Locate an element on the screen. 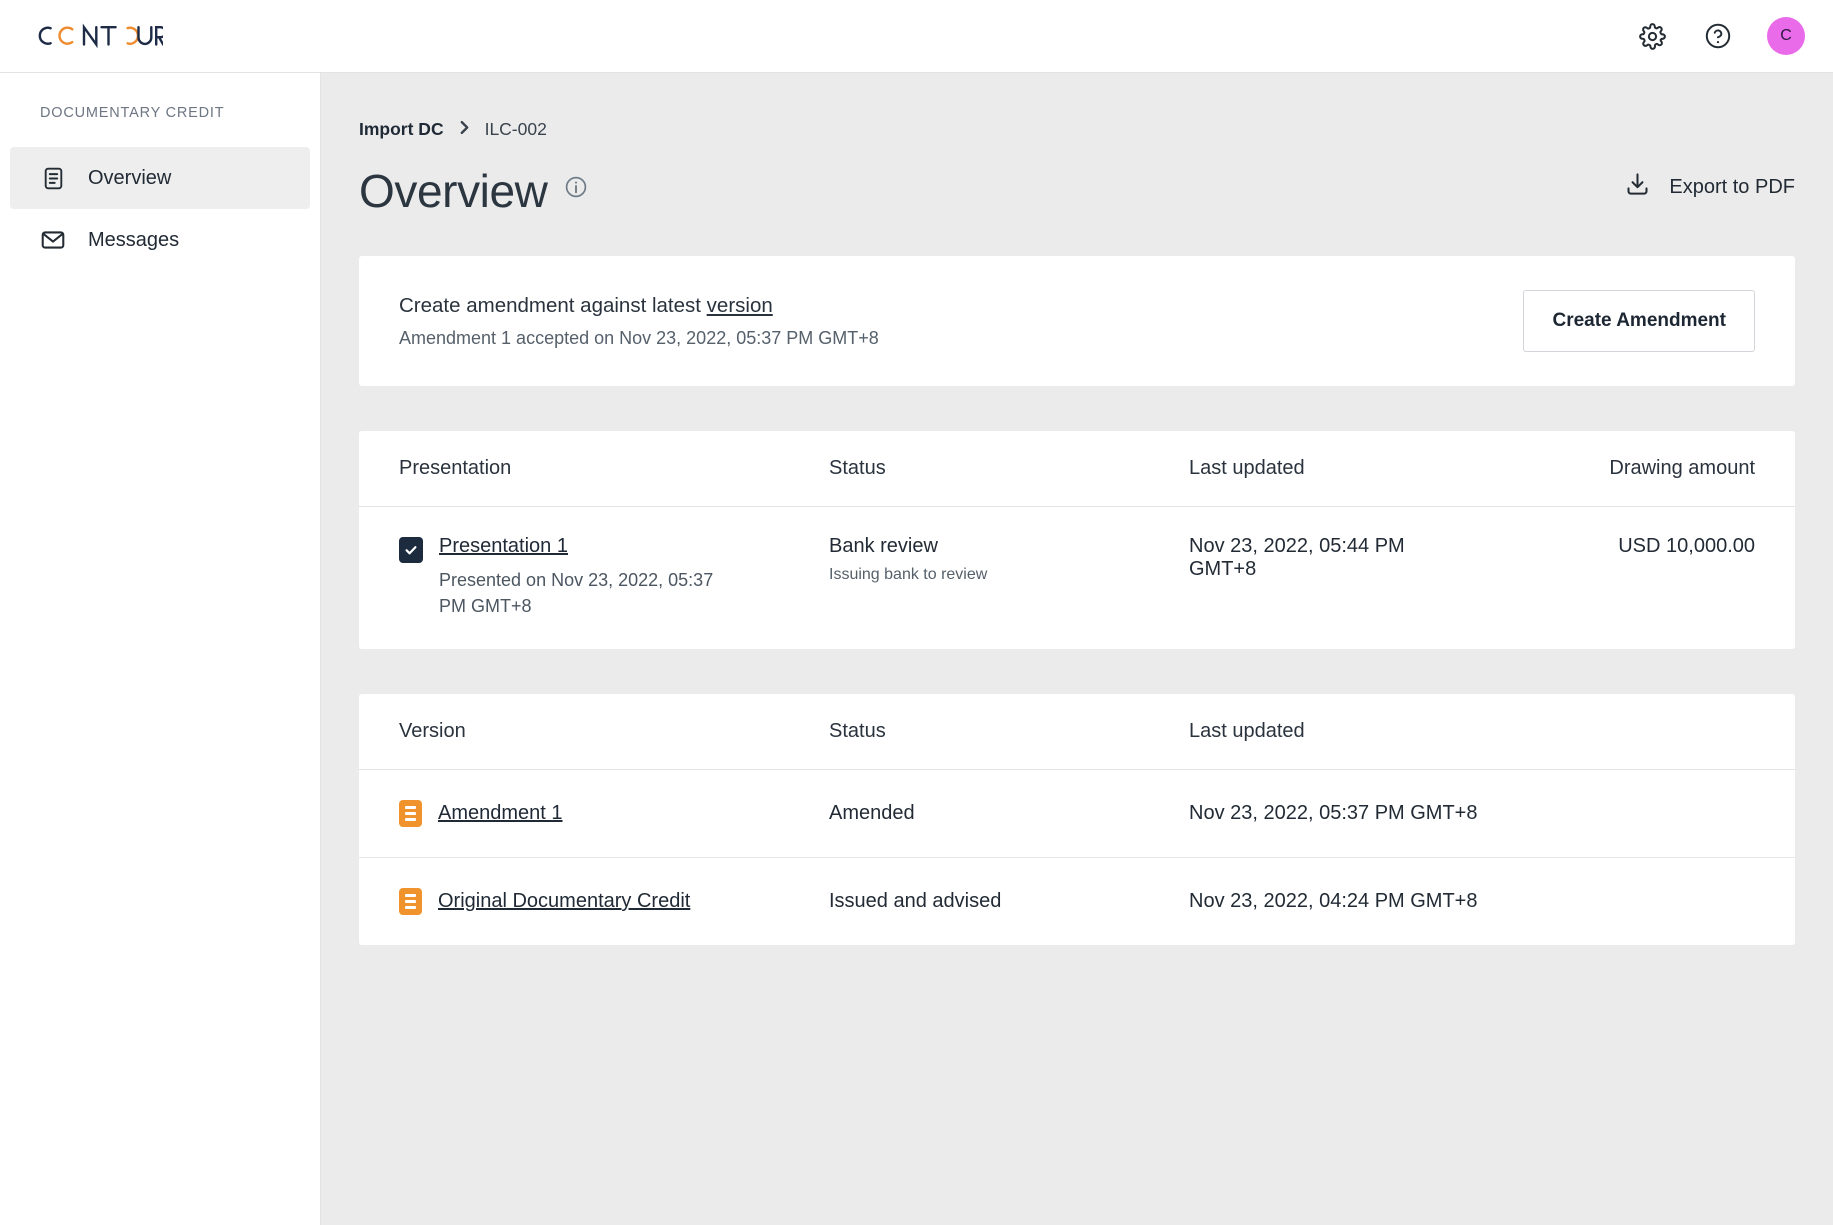 The height and width of the screenshot is (1225, 1833). sidebar-item-messages: Messages is located at coordinates (160, 240).